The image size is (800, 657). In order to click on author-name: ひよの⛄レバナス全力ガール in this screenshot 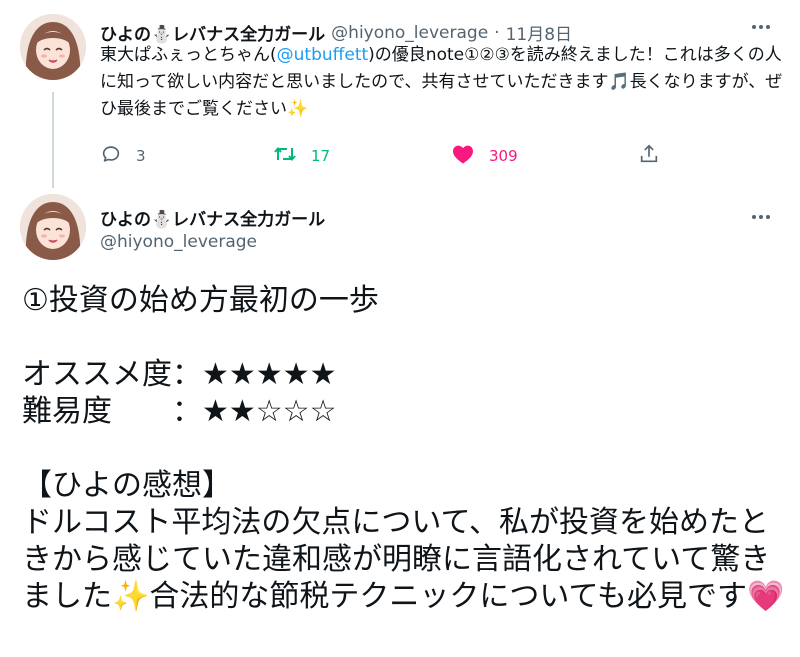, I will do `click(212, 217)`.